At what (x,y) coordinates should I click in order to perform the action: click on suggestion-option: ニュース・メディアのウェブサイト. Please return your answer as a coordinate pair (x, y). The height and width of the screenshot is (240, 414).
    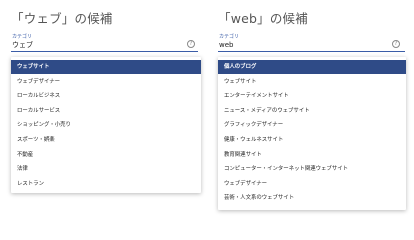
    Looking at the image, I should click on (312, 111).